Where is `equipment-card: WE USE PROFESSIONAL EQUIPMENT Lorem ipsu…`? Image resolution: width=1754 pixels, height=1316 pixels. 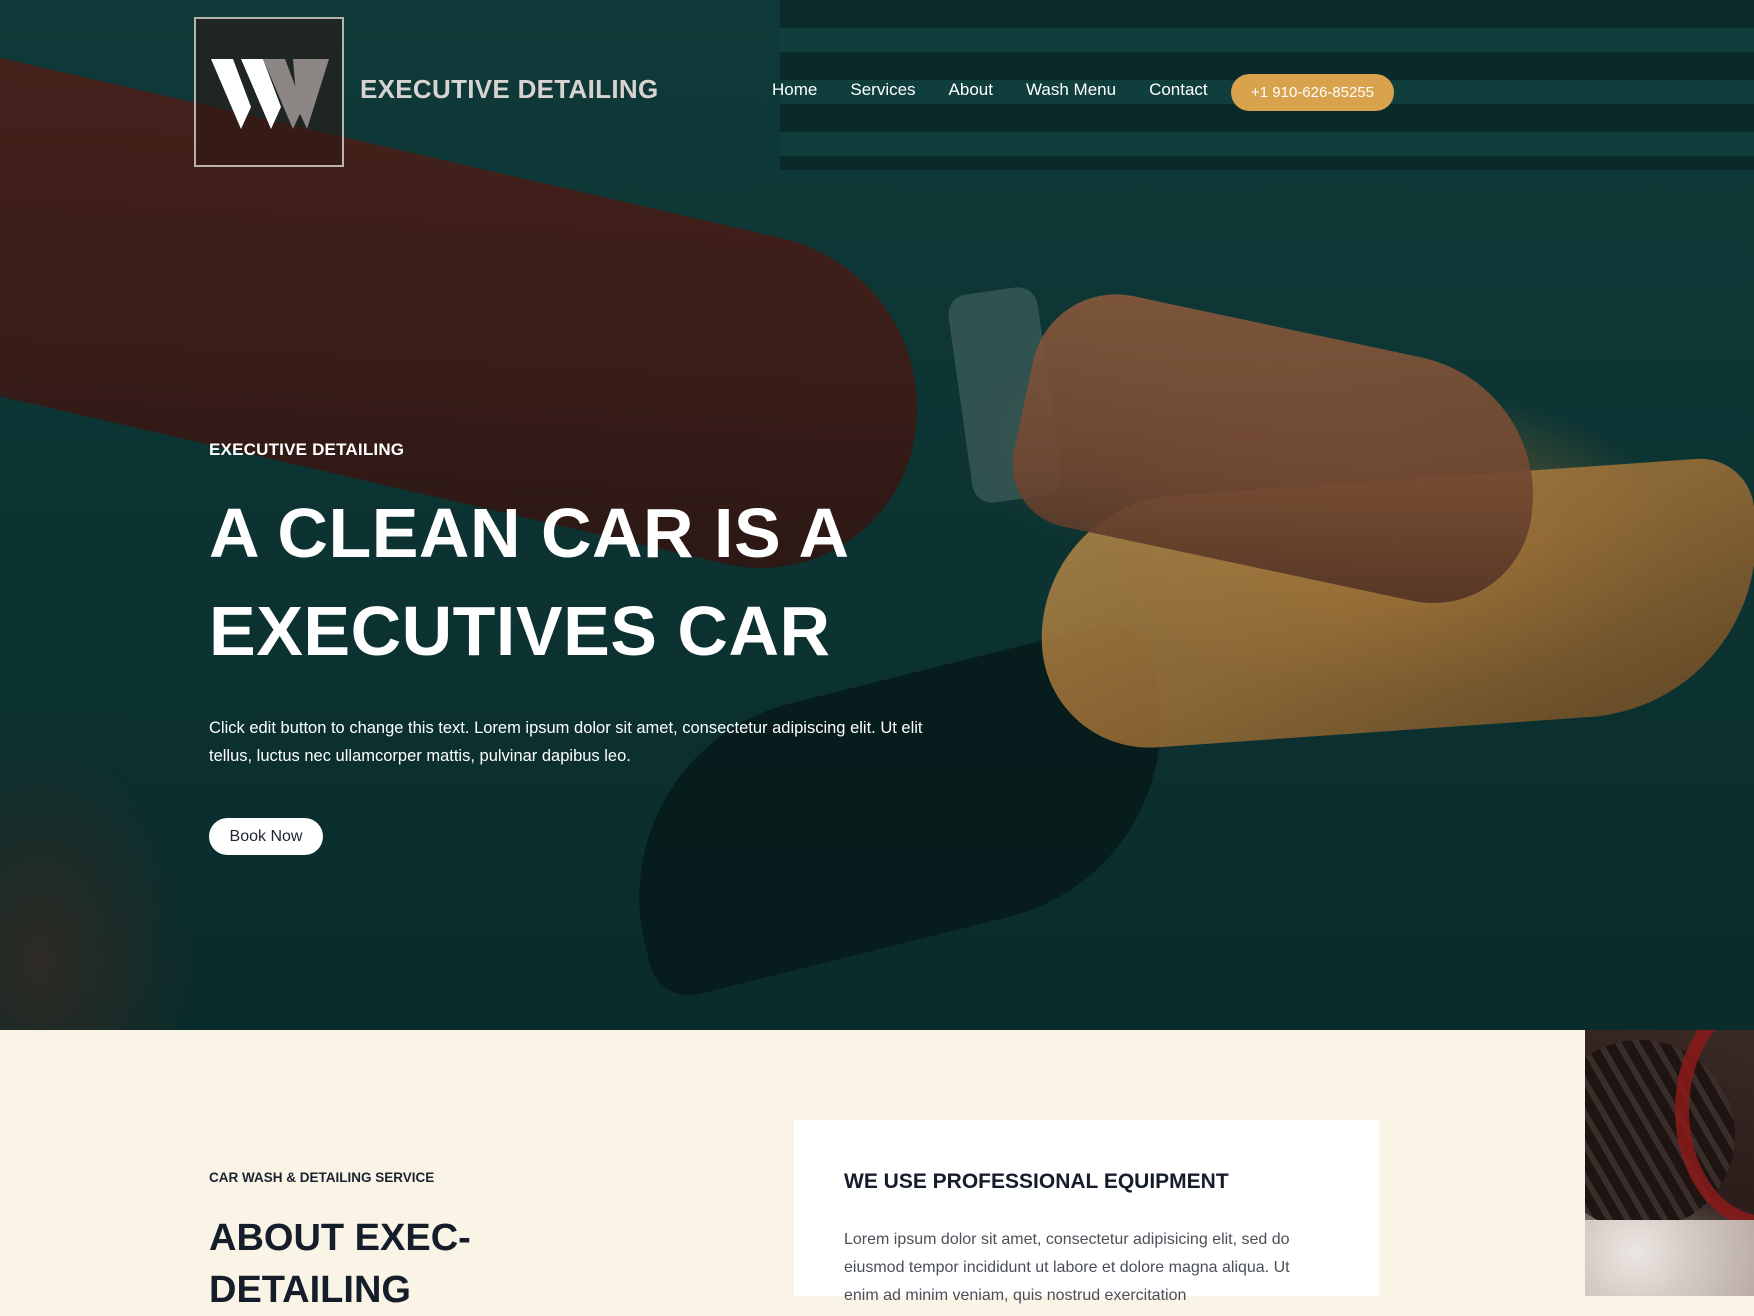
equipment-card: WE USE PROFESSIONAL EQUIPMENT Lorem ipsu… is located at coordinates (1086, 1212).